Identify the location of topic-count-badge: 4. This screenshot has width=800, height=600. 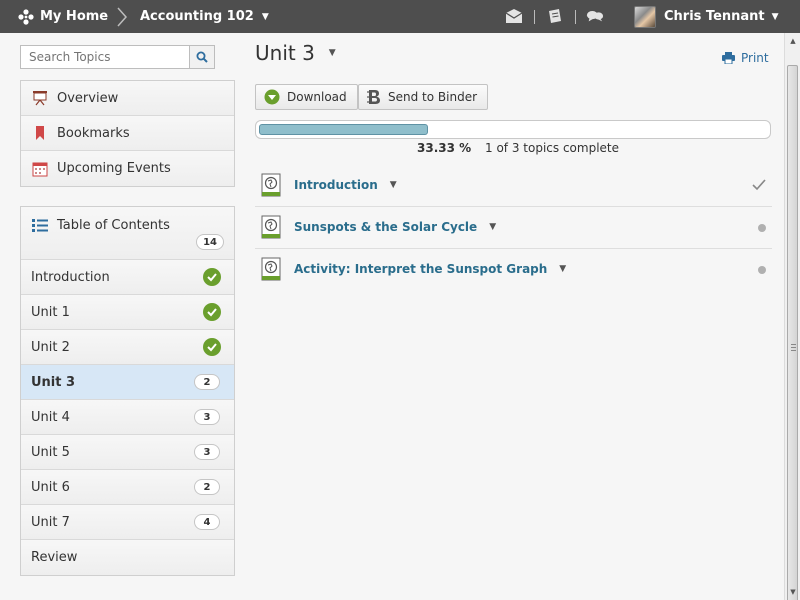
(207, 522).